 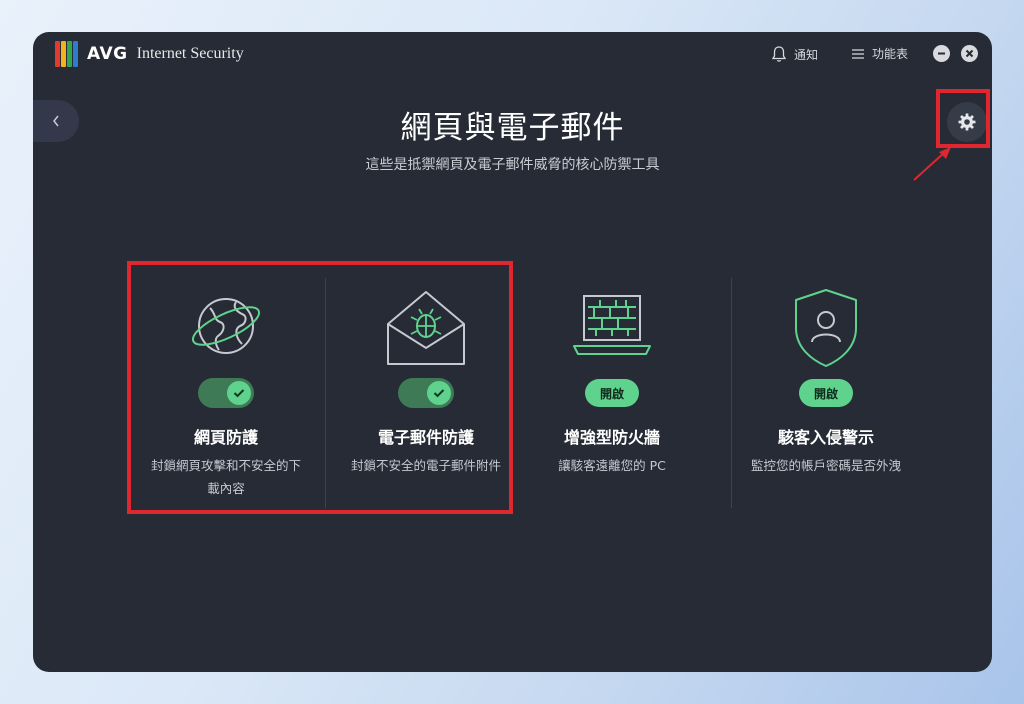 I want to click on hack-alert-enable-button: 開啟, so click(x=826, y=393).